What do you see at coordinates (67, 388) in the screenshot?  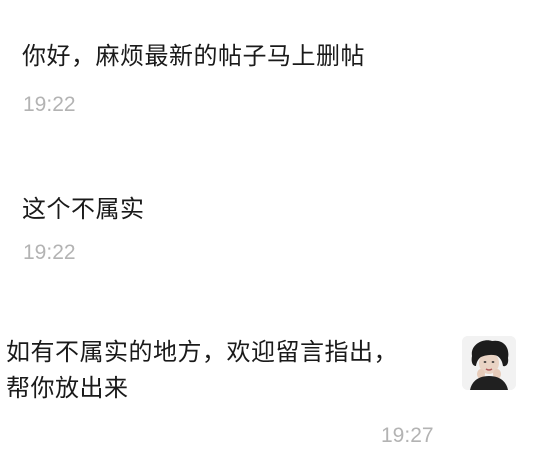 I see `message-line: 帮你放出来` at bounding box center [67, 388].